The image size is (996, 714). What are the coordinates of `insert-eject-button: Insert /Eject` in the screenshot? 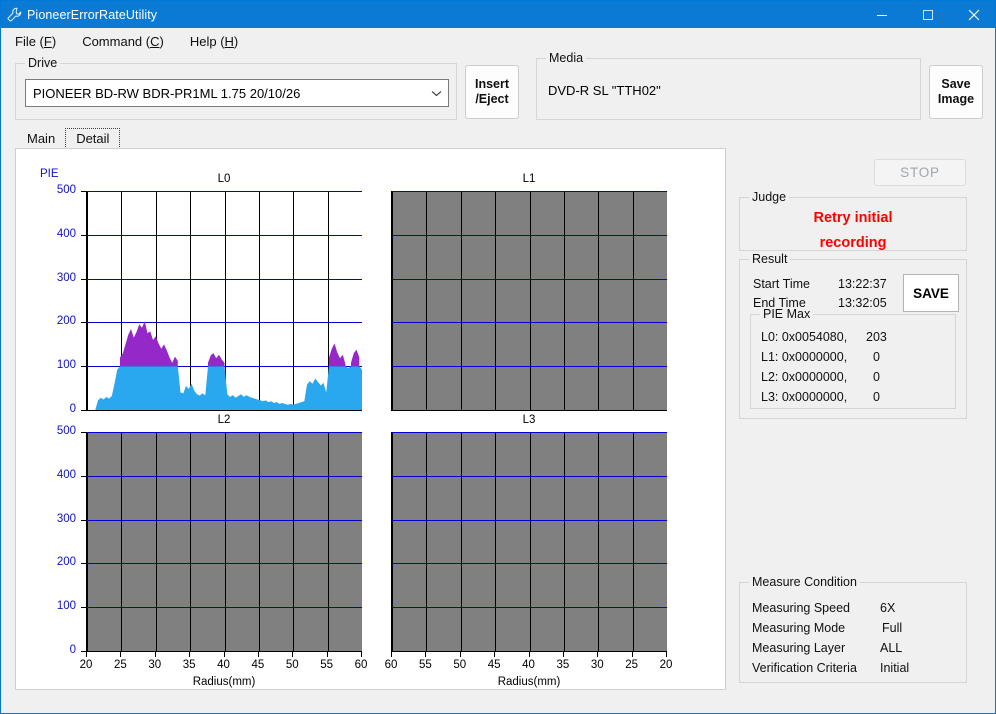 It's located at (492, 92).